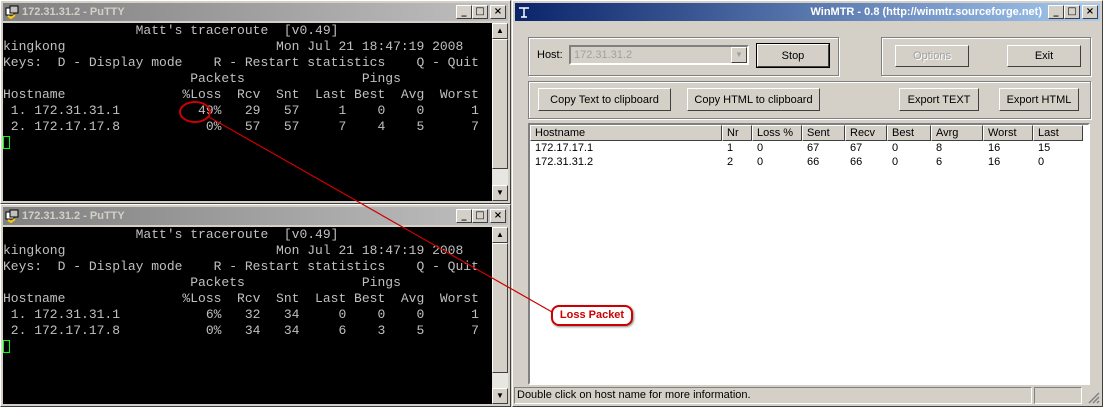 The width and height of the screenshot is (1103, 407). What do you see at coordinates (1044, 148) in the screenshot?
I see `cell-last: 15` at bounding box center [1044, 148].